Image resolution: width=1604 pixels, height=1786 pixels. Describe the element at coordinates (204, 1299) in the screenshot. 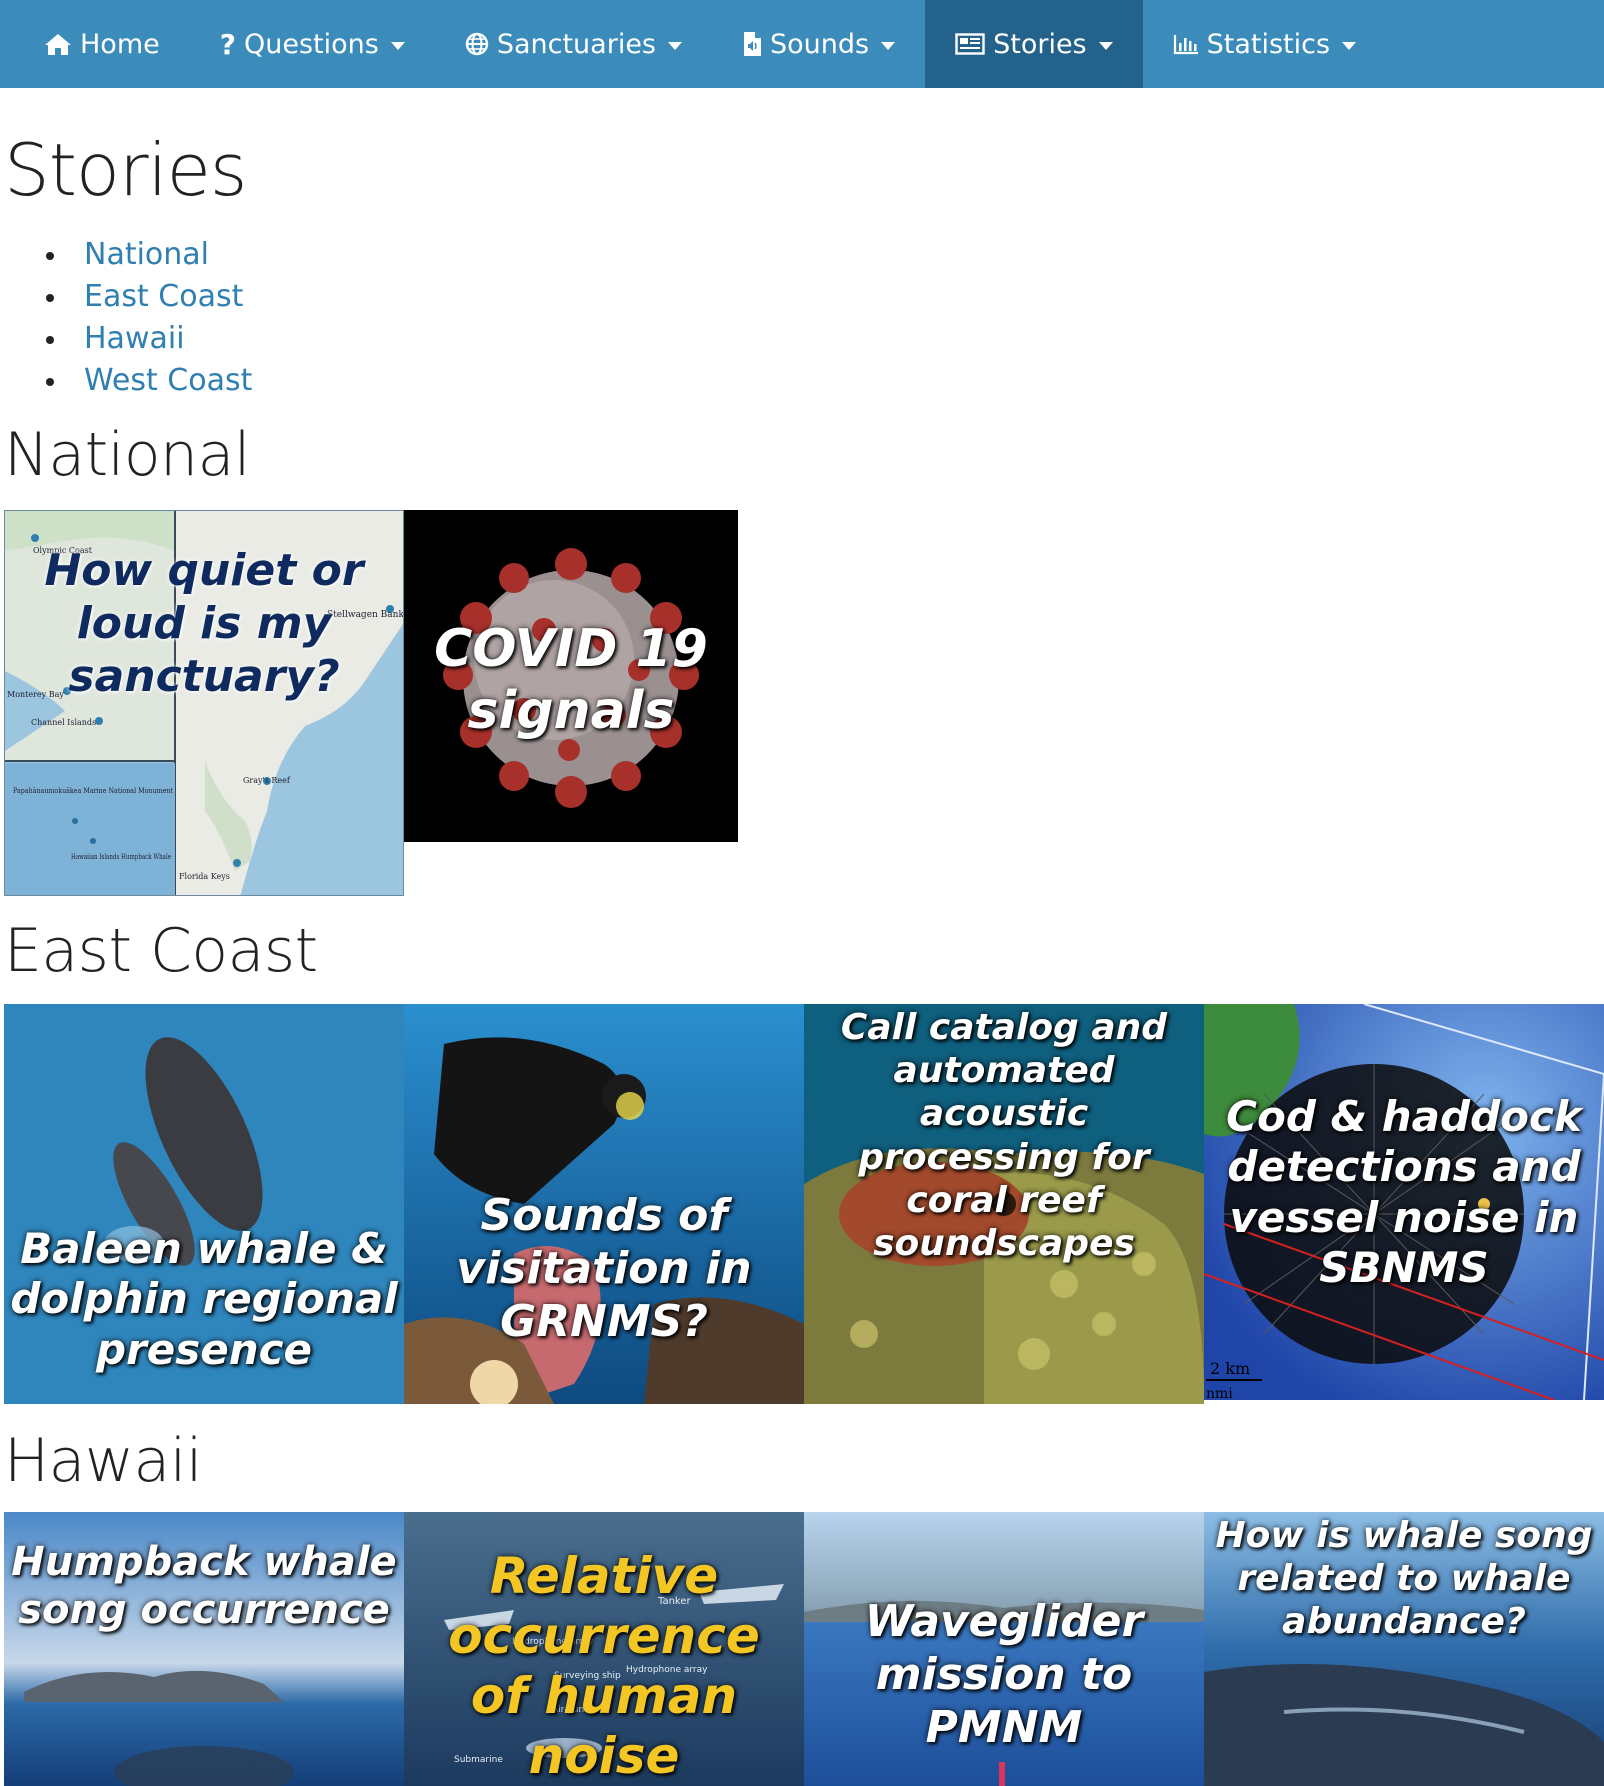

I see `tile-caption: Baleen whale & dolphin regional presence` at that location.